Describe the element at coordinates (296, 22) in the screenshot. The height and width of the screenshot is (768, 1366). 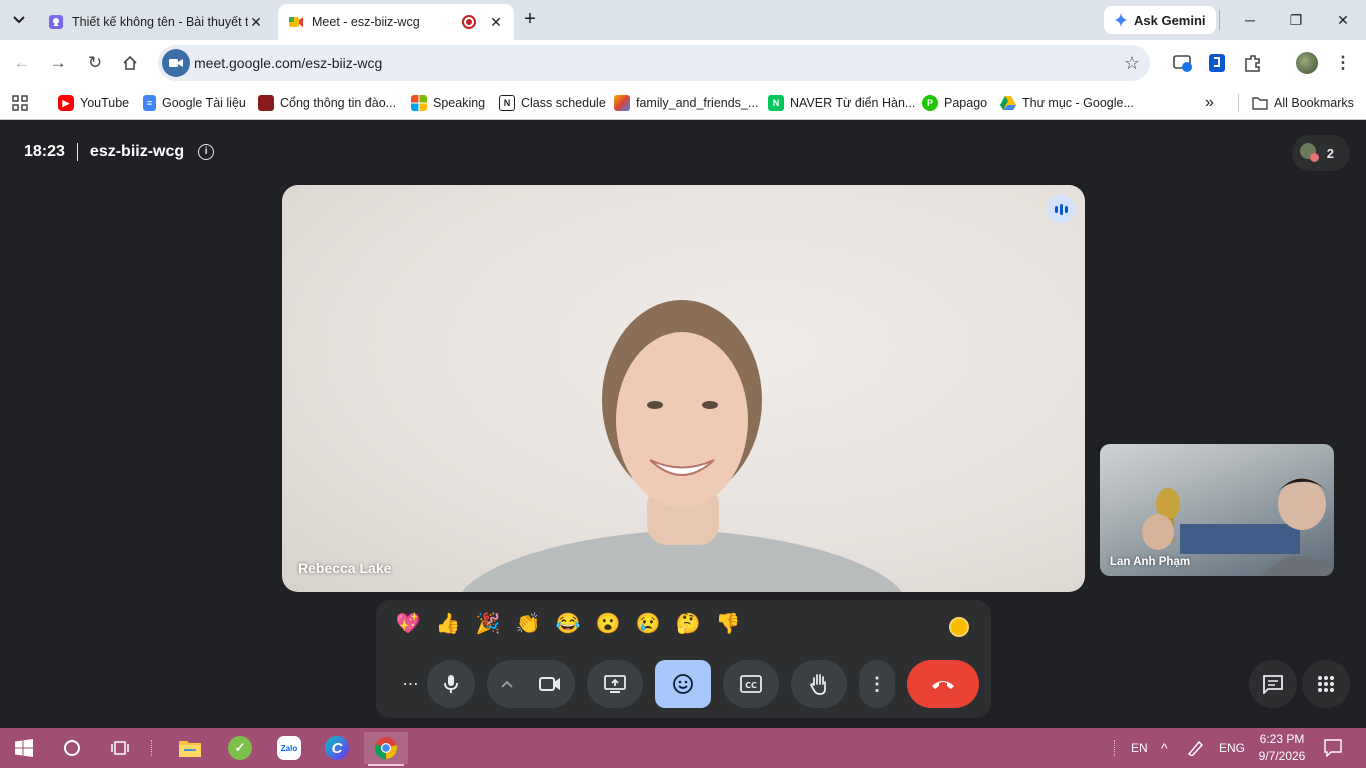
I see `google-meet-icon` at that location.